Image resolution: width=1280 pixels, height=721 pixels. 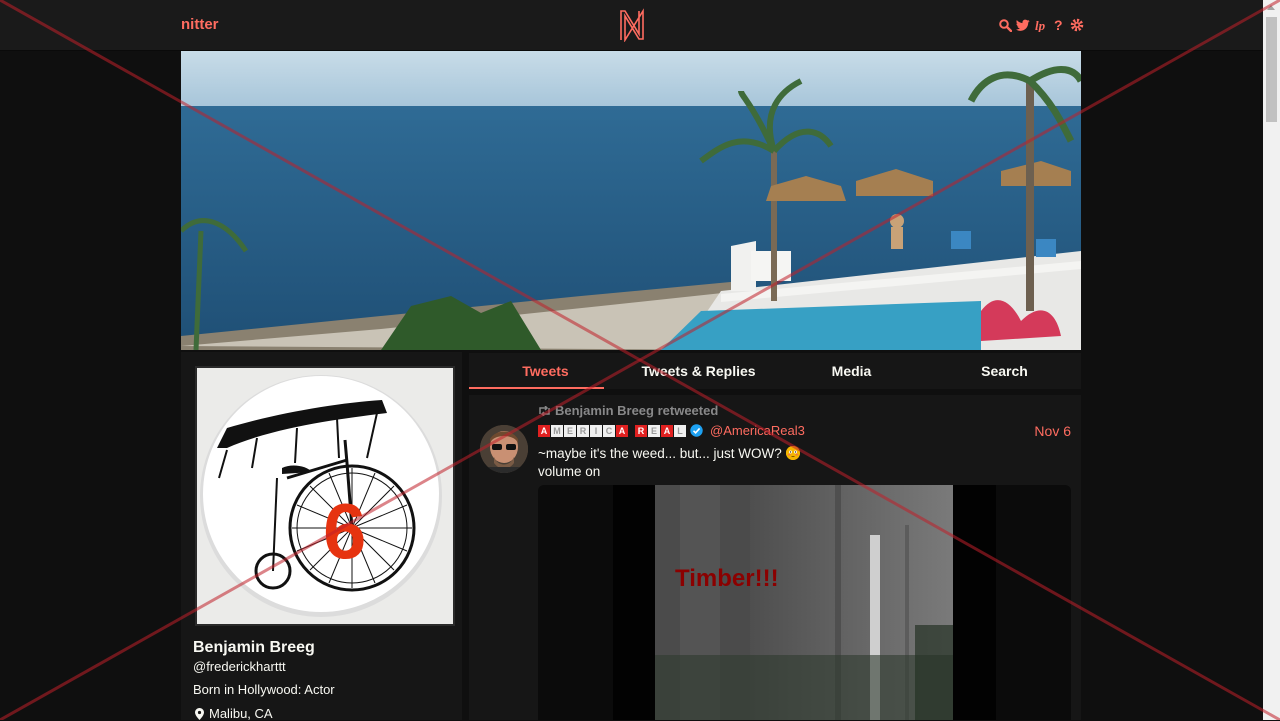 I want to click on avatar-number: 6, so click(x=344, y=531).